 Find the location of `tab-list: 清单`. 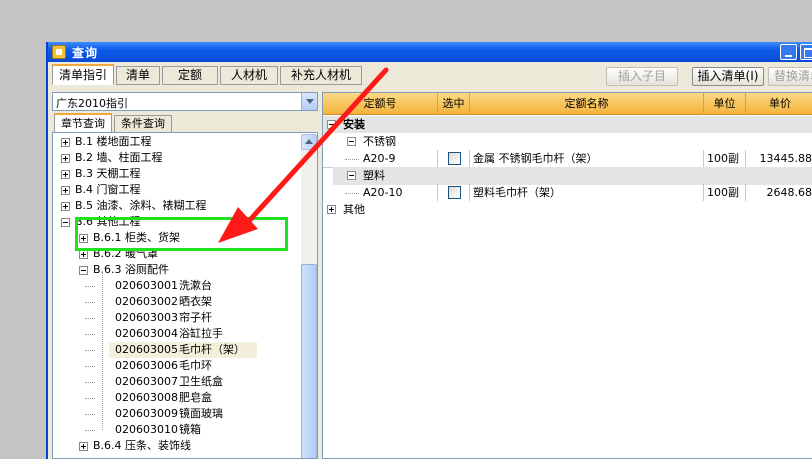

tab-list: 清单 is located at coordinates (138, 75).